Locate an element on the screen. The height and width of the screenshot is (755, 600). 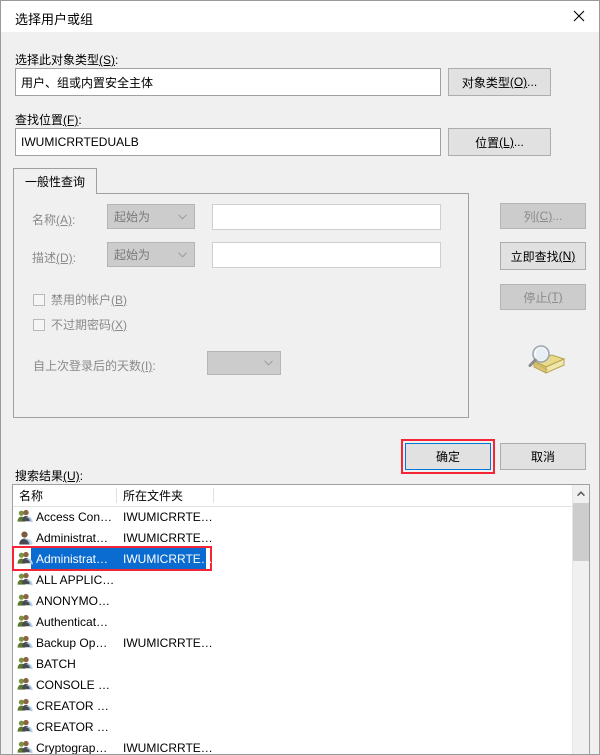
days-since-logon-dropdown is located at coordinates (244, 363).